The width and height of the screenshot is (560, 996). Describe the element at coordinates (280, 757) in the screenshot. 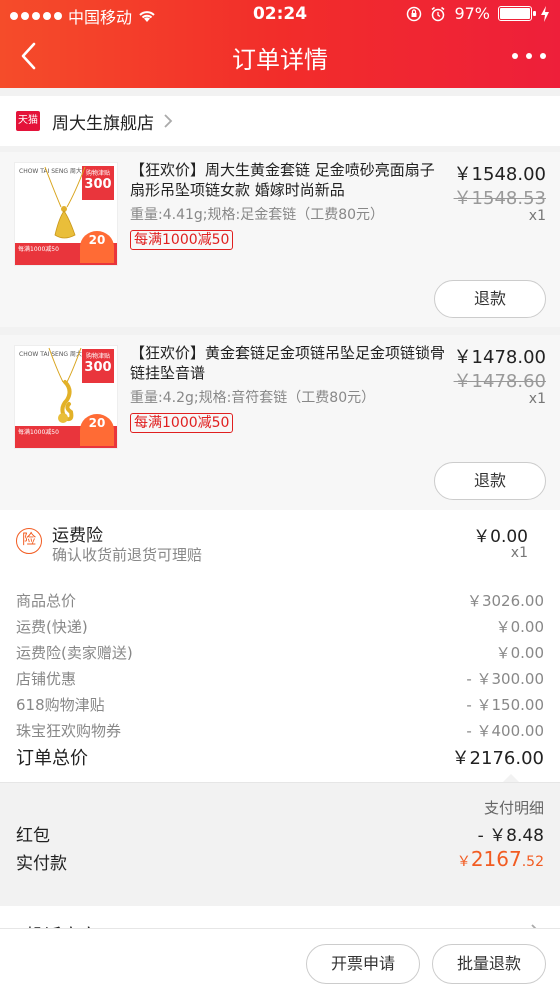

I see `order-total: 订单总价 ￥2176.00` at that location.